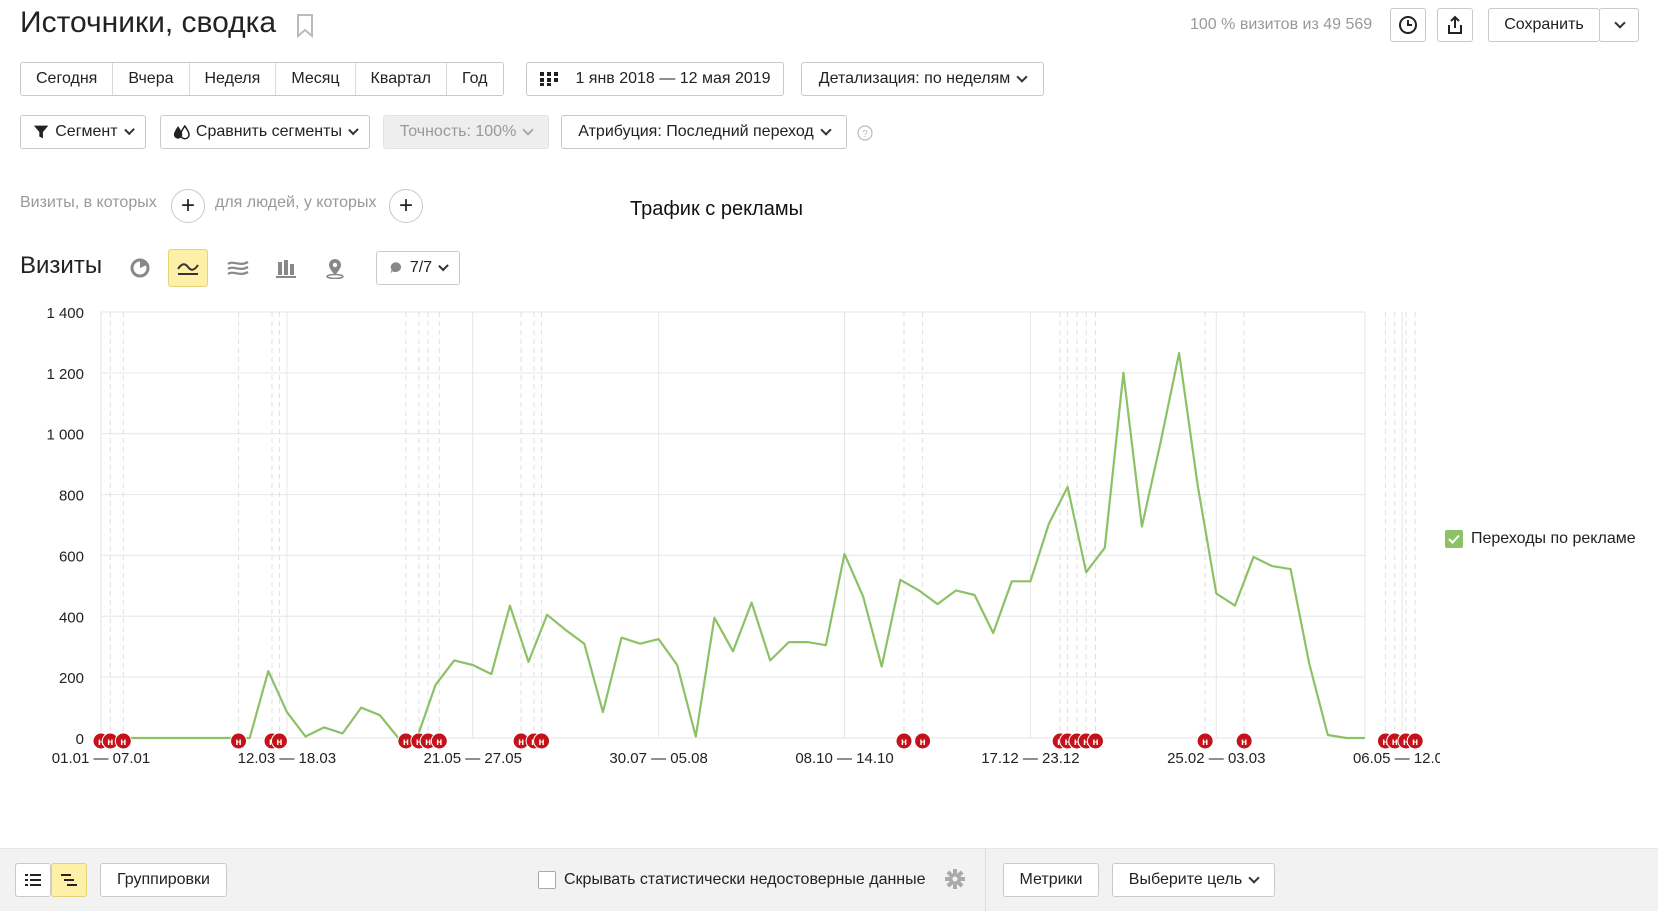 The width and height of the screenshot is (1658, 911). Describe the element at coordinates (88, 202) in the screenshot. I see `visits-where-label: Визиты, в которых` at that location.